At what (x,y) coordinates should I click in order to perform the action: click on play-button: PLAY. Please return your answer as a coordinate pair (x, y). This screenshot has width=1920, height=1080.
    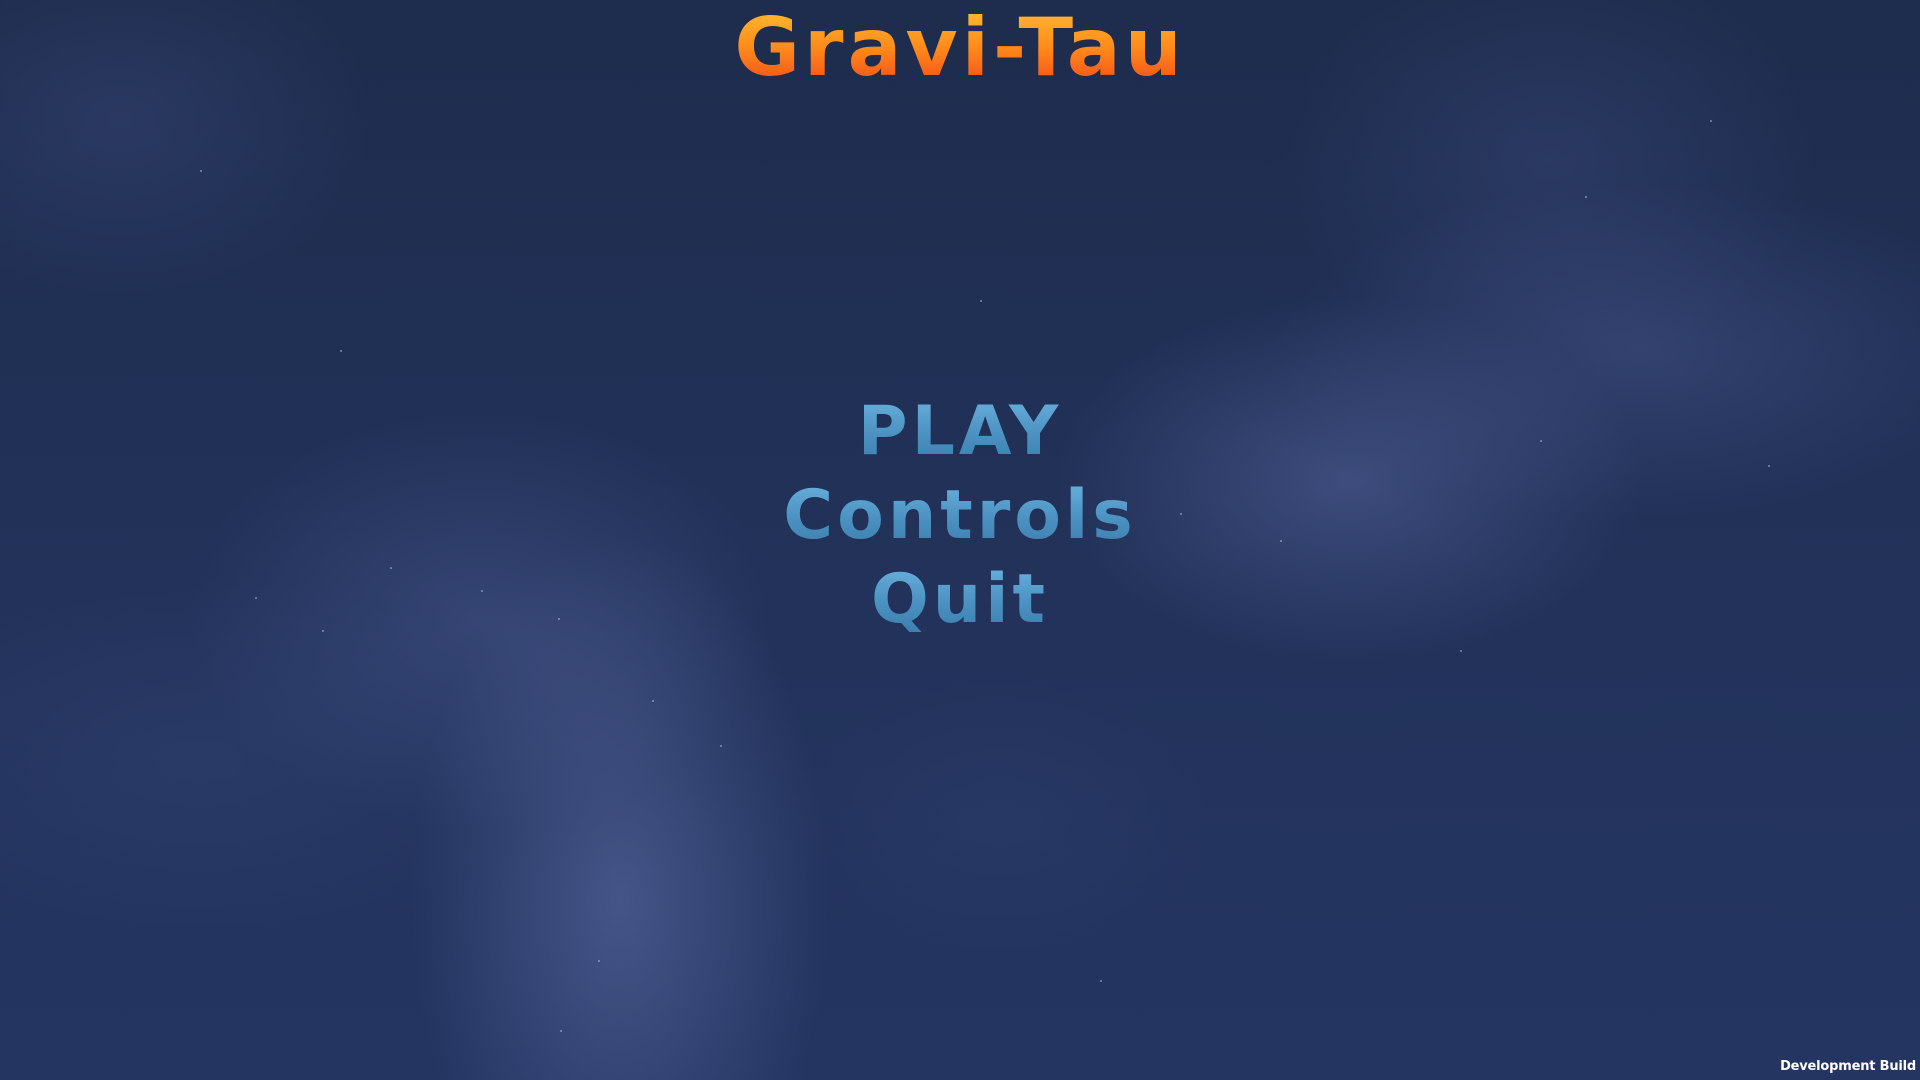
    Looking at the image, I should click on (960, 432).